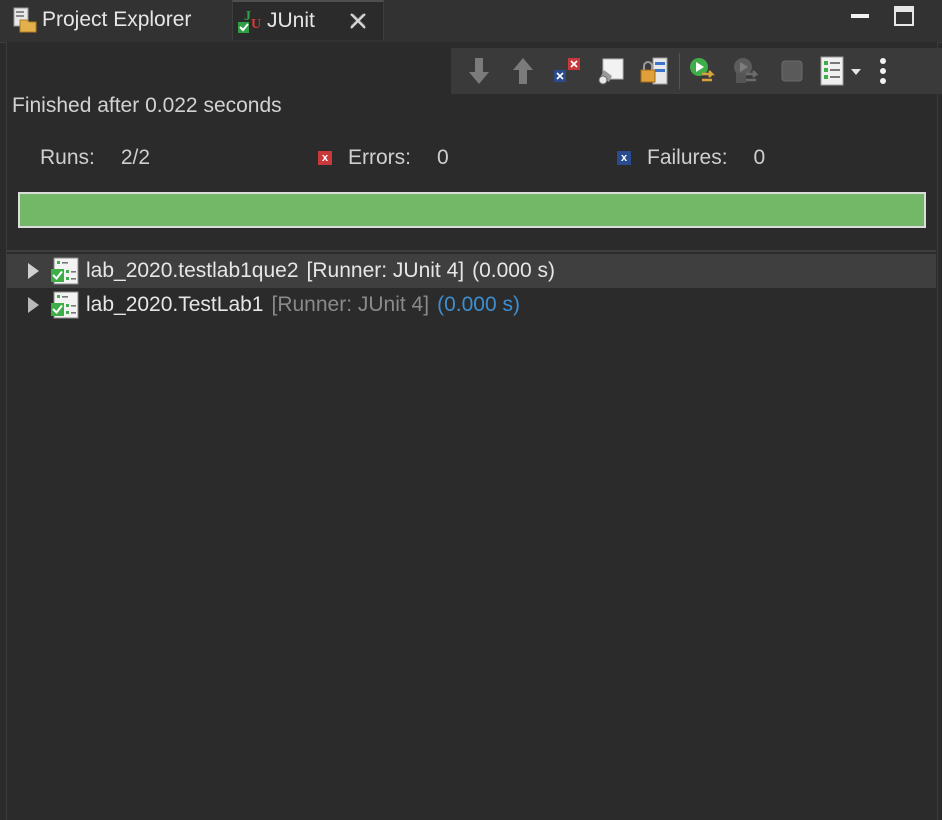  Describe the element at coordinates (860, 16) in the screenshot. I see `minimize-icon` at that location.